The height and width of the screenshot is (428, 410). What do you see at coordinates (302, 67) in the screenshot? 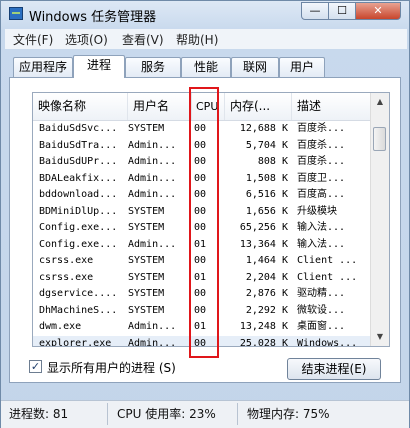
I see `tab-users: 用户` at bounding box center [302, 67].